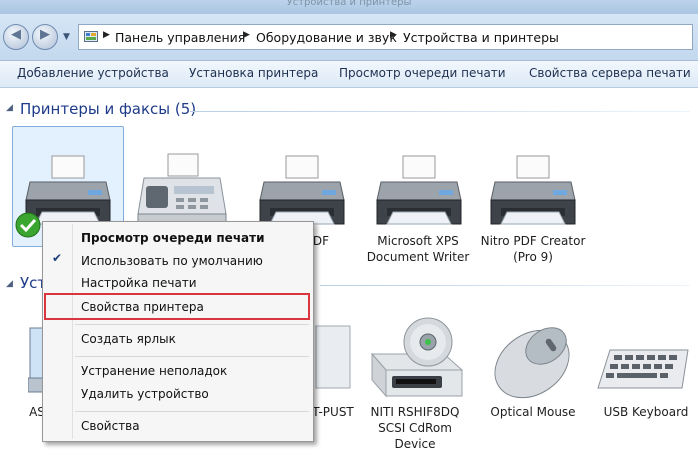  I want to click on breadcrumb-devices-printers: Устройства и принтеры, so click(481, 37).